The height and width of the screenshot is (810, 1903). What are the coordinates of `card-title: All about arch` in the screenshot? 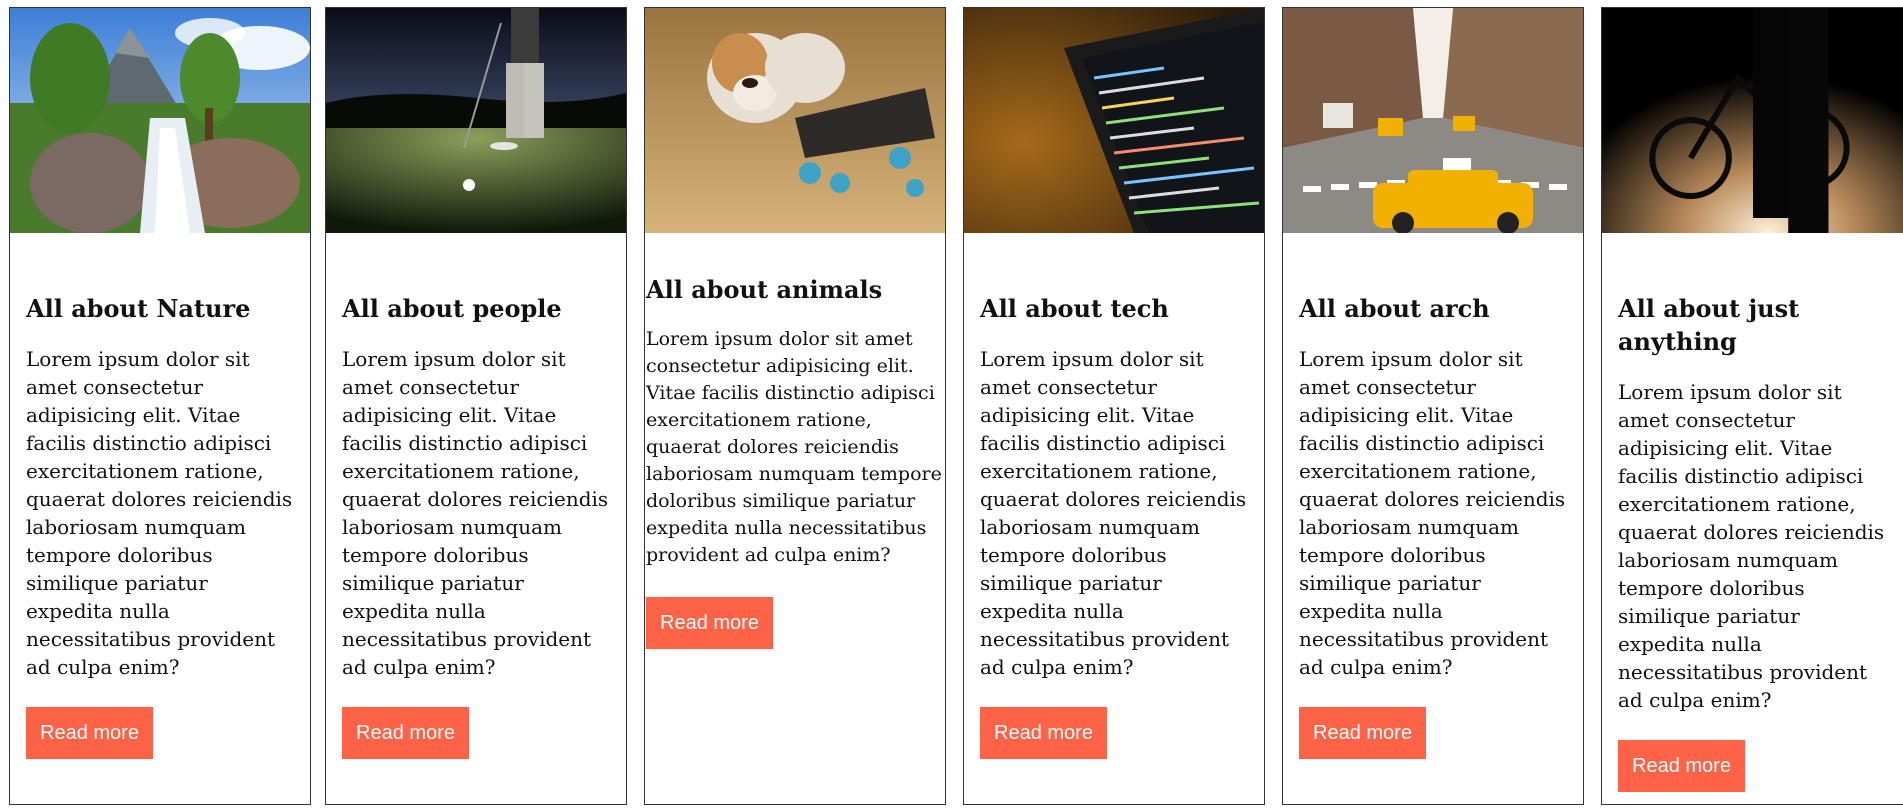 It's located at (1394, 308).